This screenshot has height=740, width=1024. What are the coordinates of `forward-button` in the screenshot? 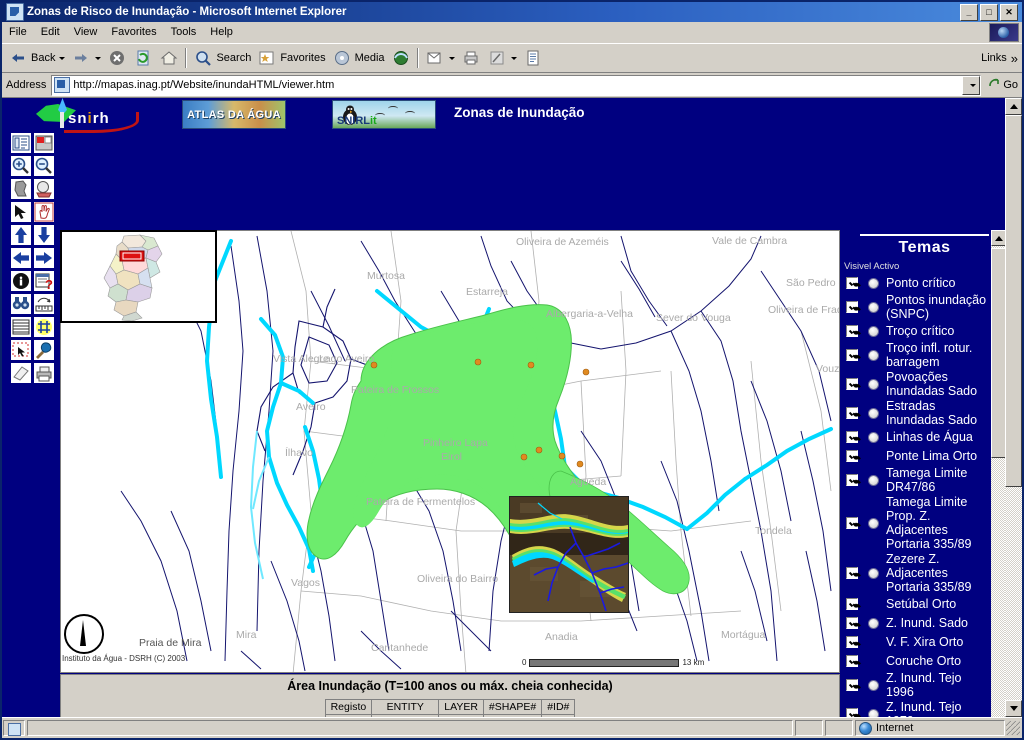 It's located at (86, 58).